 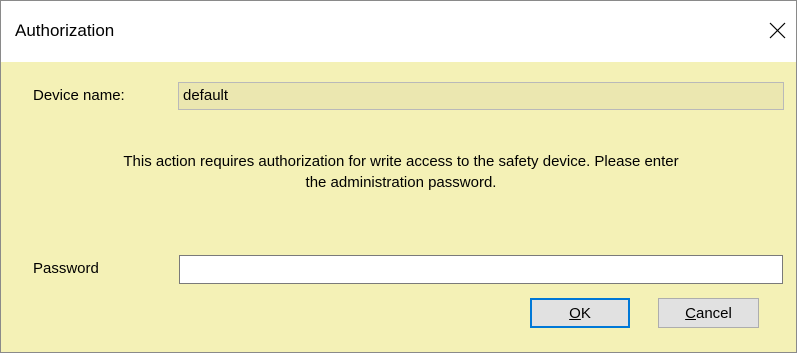 What do you see at coordinates (713, 313) in the screenshot?
I see `cancel-label-rest: ancel` at bounding box center [713, 313].